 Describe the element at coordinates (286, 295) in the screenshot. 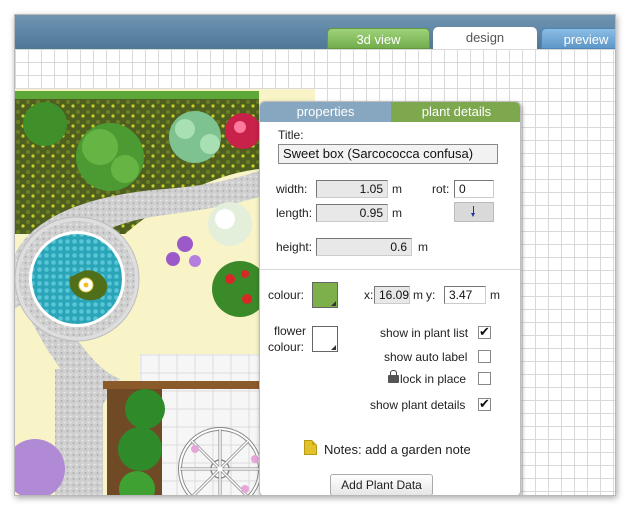

I see `colour-label: colour:` at that location.